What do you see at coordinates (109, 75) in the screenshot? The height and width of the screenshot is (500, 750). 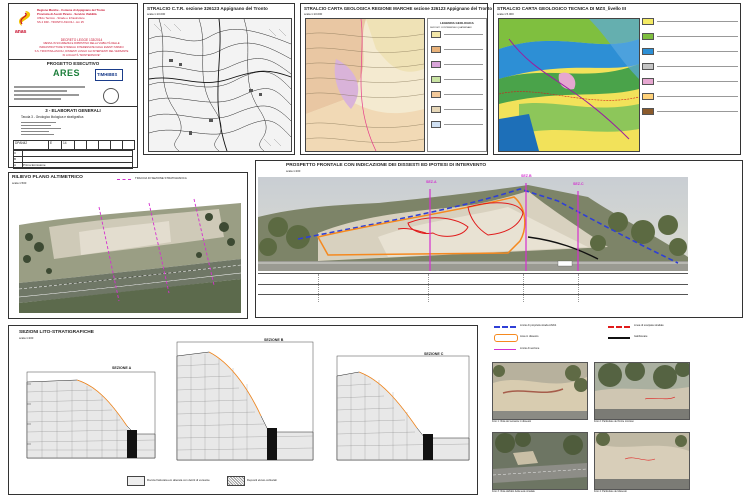 I see `company-logo-timhibbs: TIMHIBBS` at bounding box center [109, 75].